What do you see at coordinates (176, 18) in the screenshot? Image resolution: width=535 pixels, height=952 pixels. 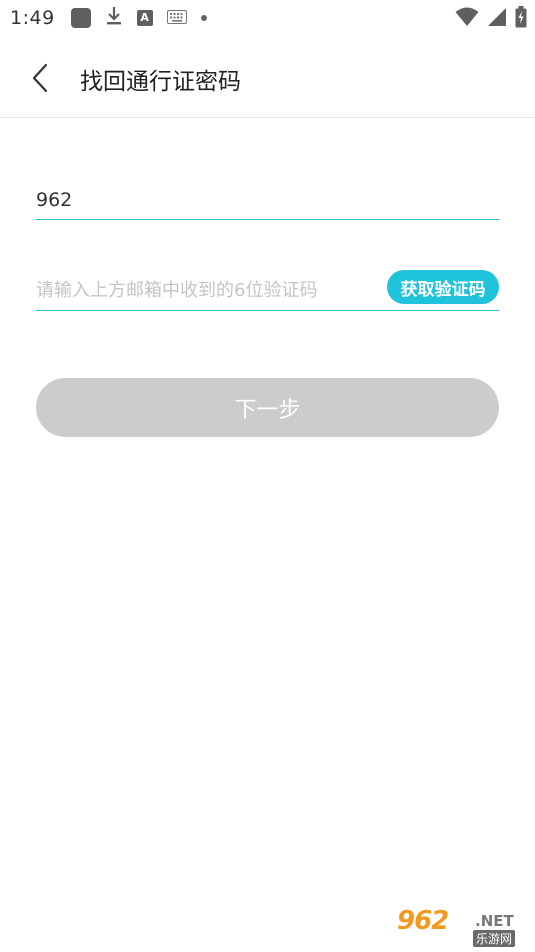 I see `keyboard-icon` at bounding box center [176, 18].